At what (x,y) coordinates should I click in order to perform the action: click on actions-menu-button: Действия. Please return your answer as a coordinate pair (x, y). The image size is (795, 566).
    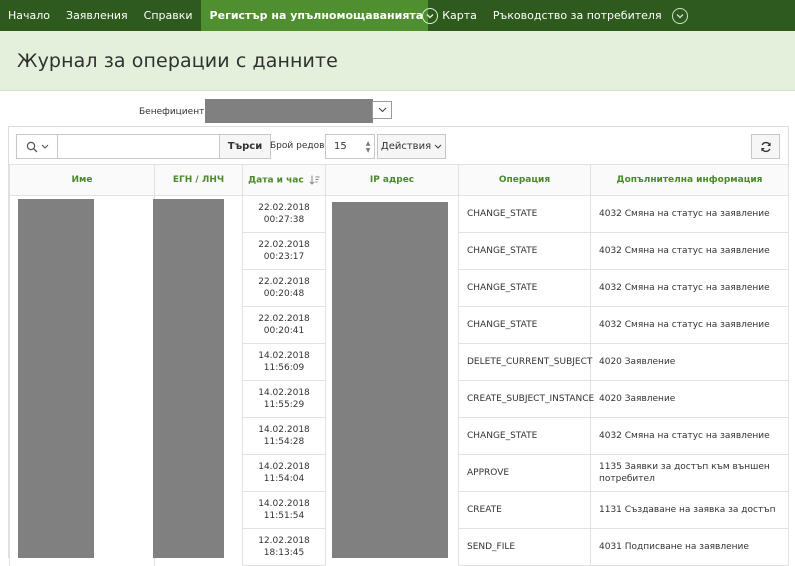
    Looking at the image, I should click on (411, 146).